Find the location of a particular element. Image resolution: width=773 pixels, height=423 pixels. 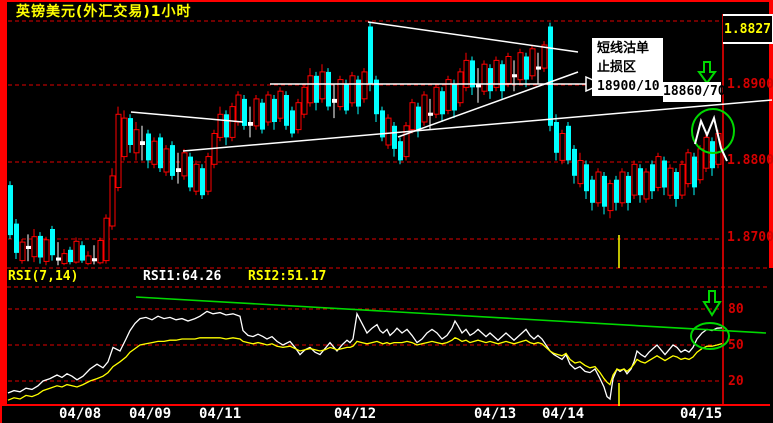

current-price-box: 1.8827 is located at coordinates (748, 29).